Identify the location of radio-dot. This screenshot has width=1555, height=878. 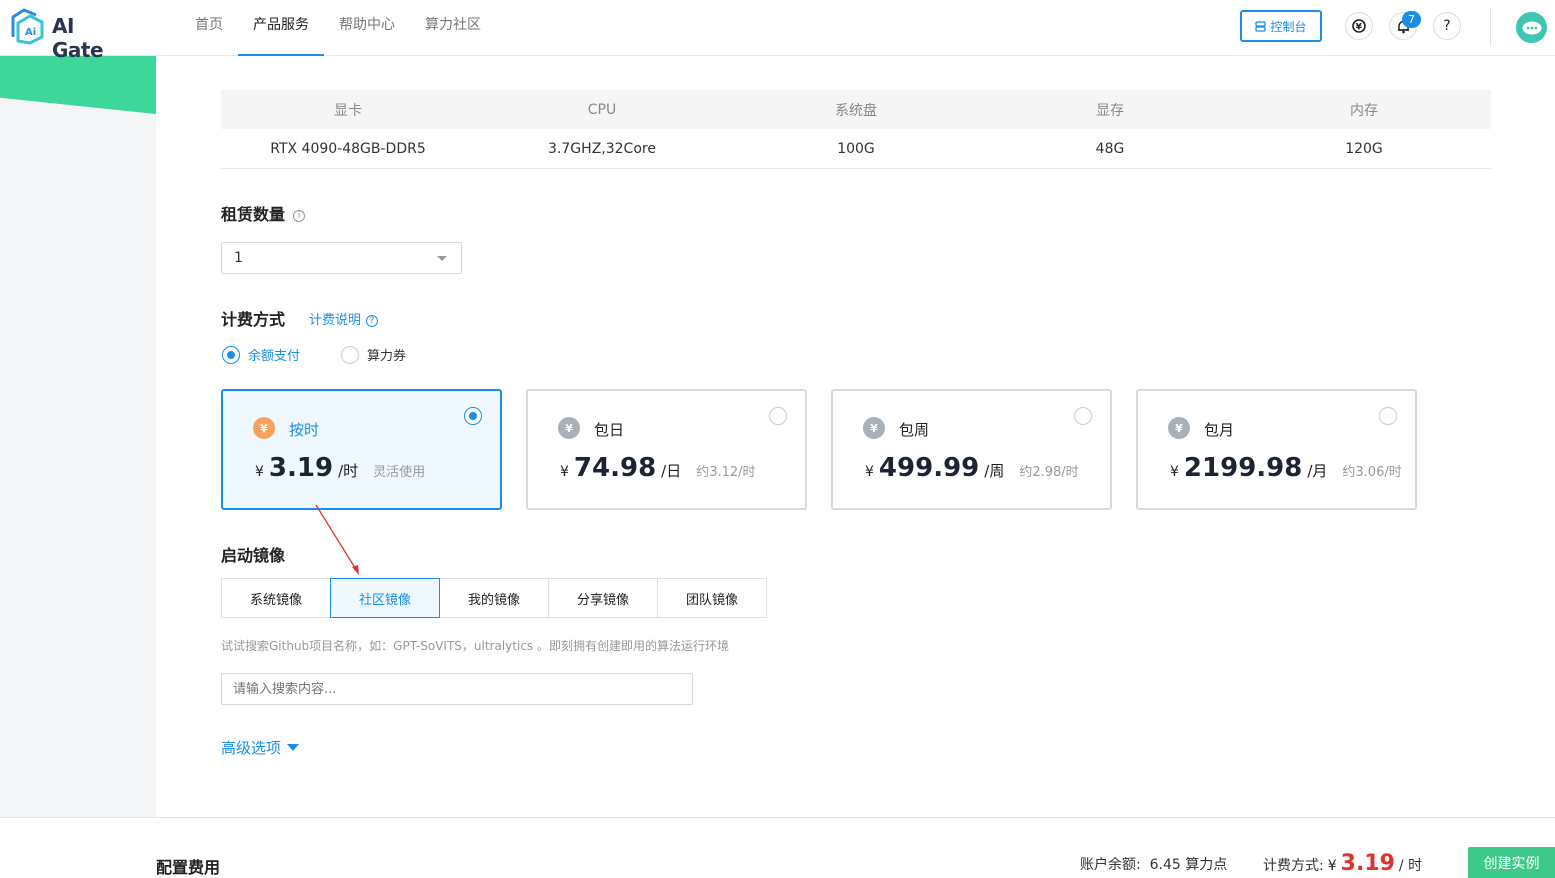
(350, 354).